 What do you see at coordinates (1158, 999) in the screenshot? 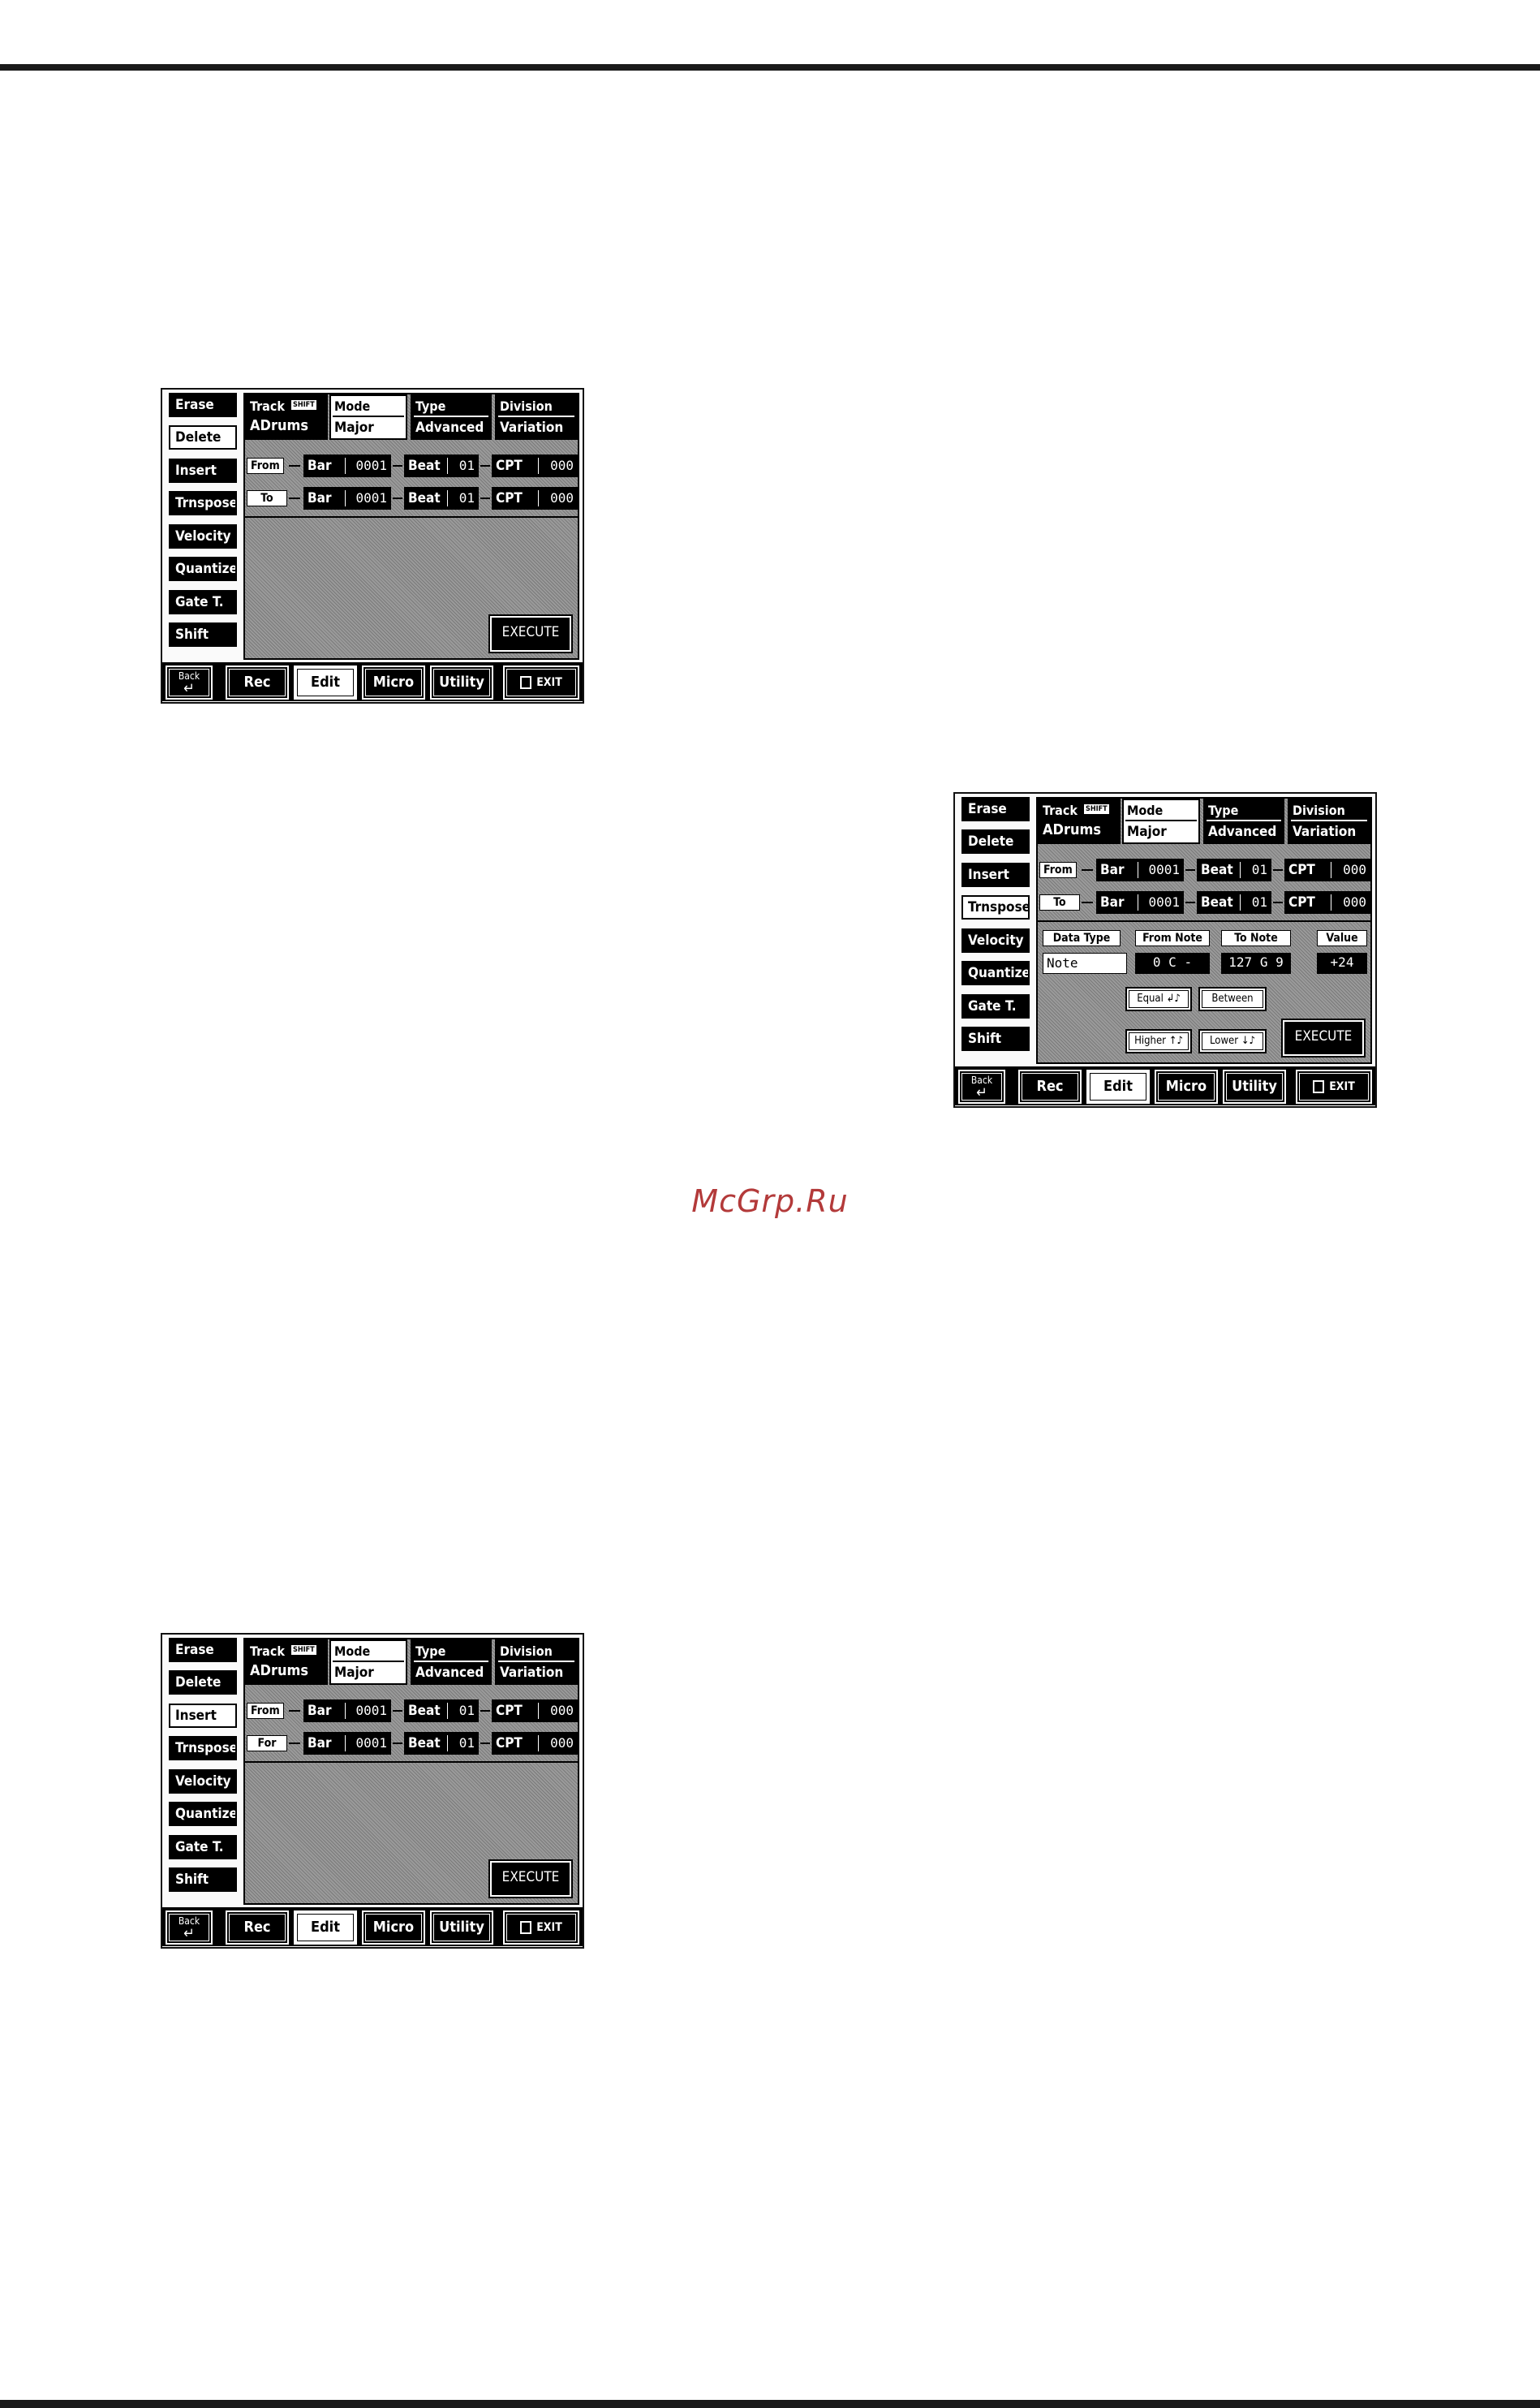
I see `equal-button: Equal ↲♪` at bounding box center [1158, 999].